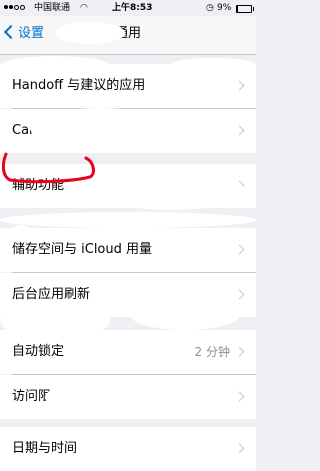 Image resolution: width=320 pixels, height=471 pixels. I want to click on battery-percentage: 9%, so click(224, 8).